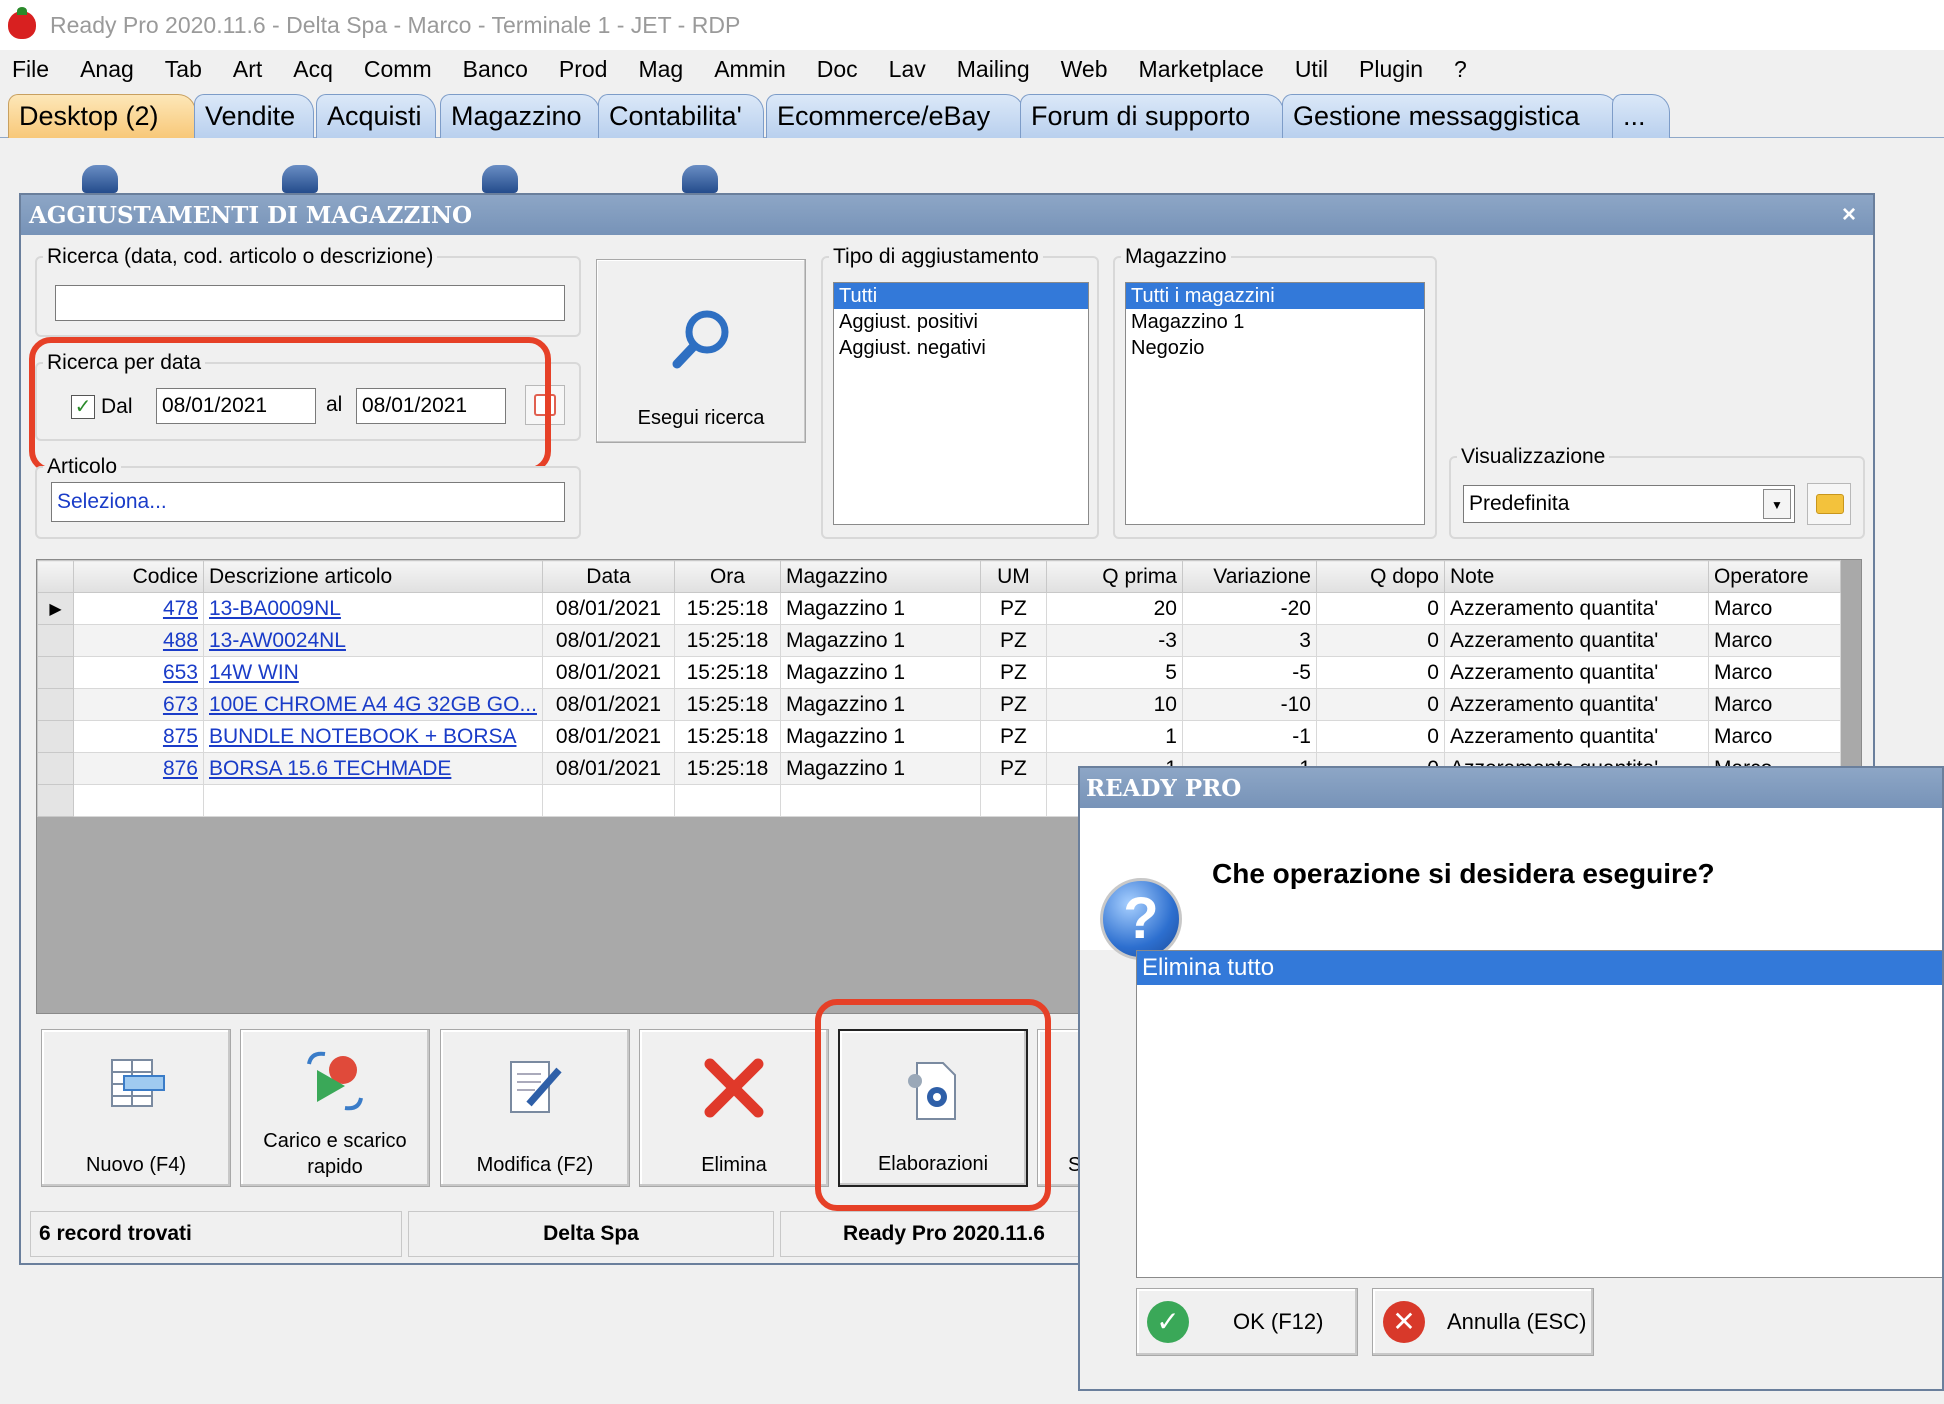 The height and width of the screenshot is (1404, 1944). Describe the element at coordinates (180, 640) in the screenshot. I see `row-code-link: 488` at that location.